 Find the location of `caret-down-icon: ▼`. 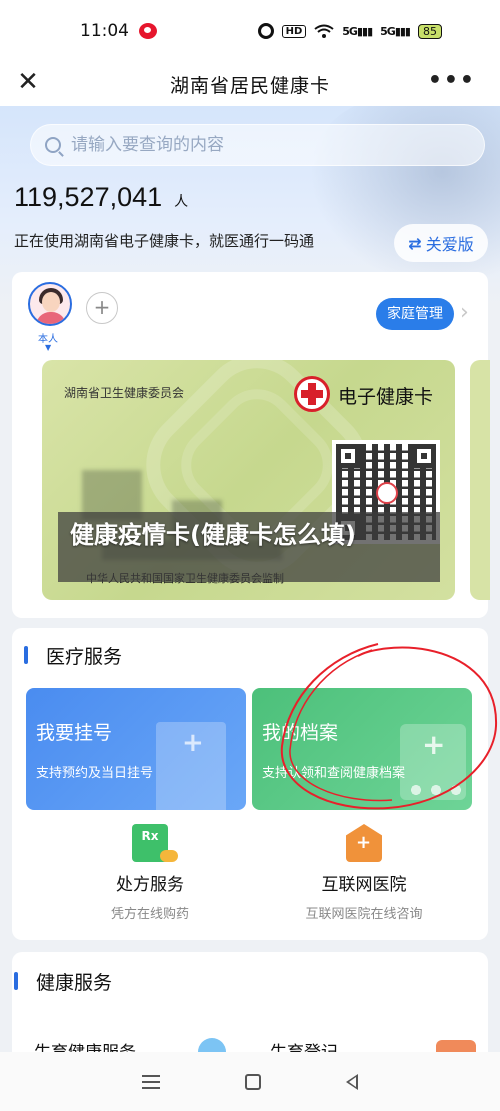

caret-down-icon: ▼ is located at coordinates (48, 347).